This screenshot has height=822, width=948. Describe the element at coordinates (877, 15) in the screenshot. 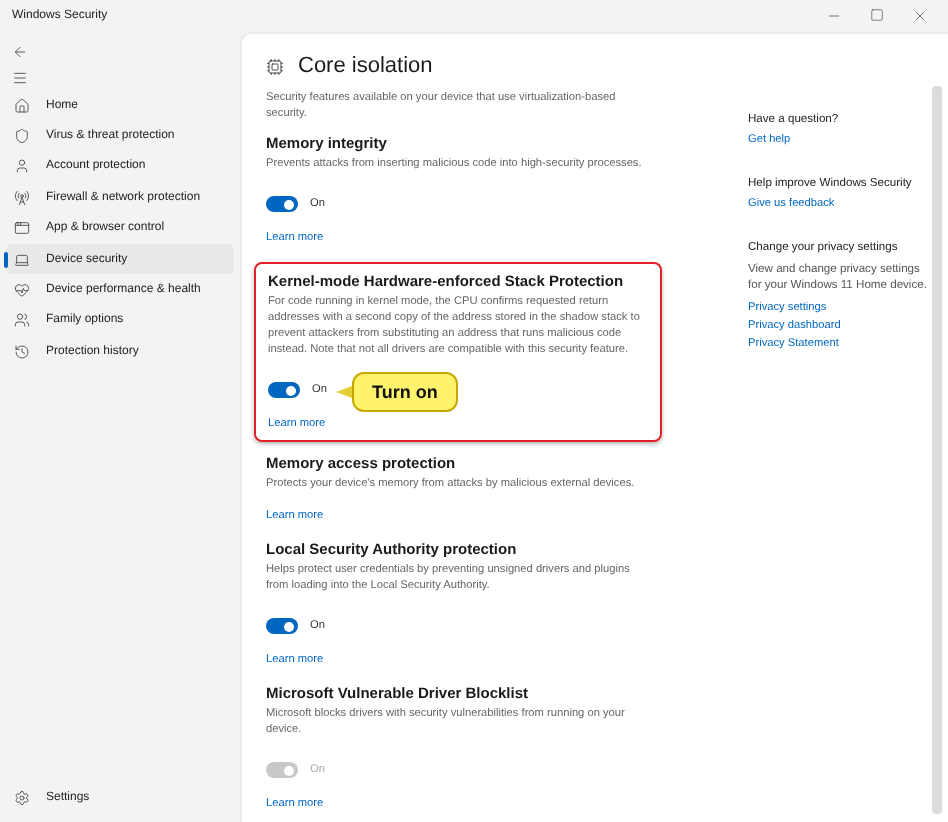

I see `maximize-icon` at that location.